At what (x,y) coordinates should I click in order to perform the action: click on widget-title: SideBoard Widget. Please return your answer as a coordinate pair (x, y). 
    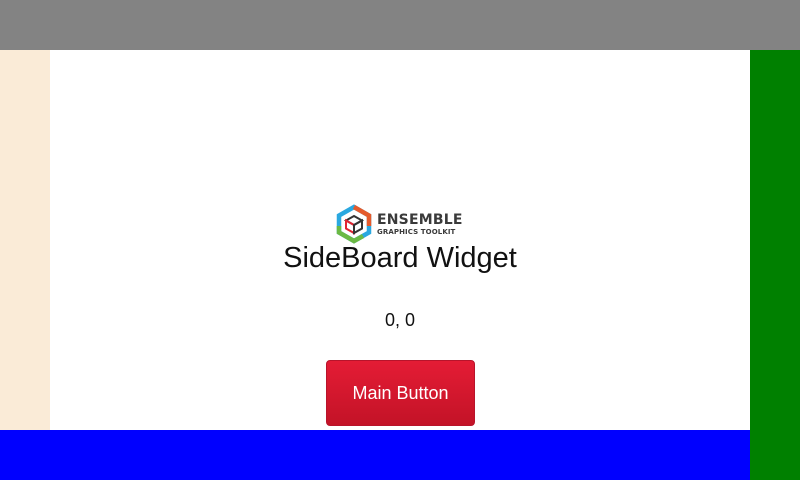
    Looking at the image, I should click on (400, 258).